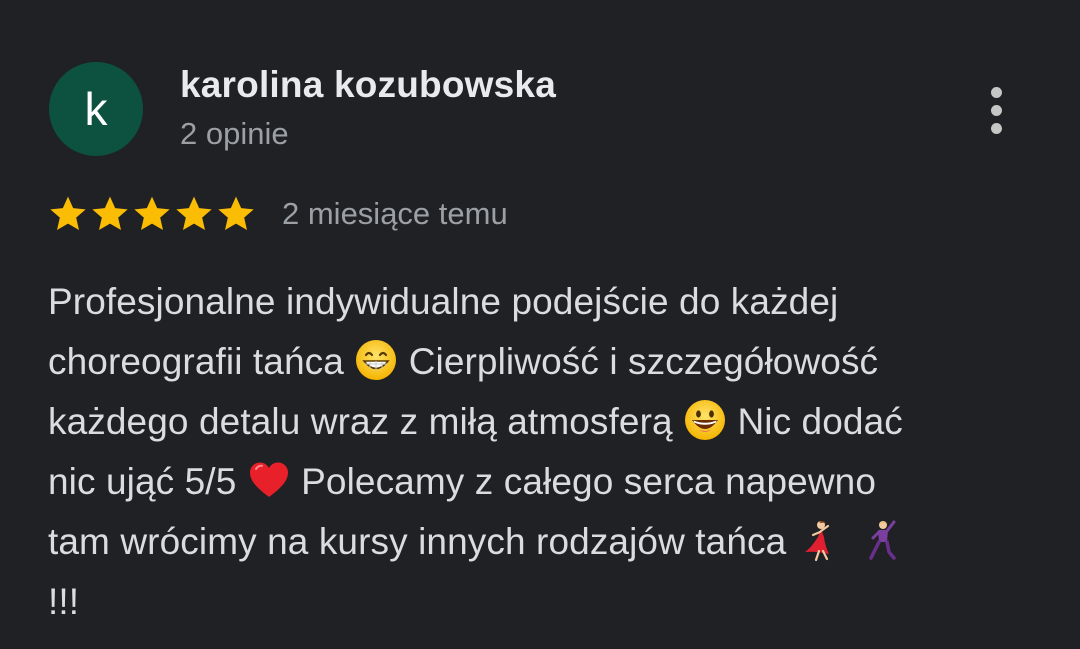 The width and height of the screenshot is (1080, 649). I want to click on star-rating, so click(152, 214).